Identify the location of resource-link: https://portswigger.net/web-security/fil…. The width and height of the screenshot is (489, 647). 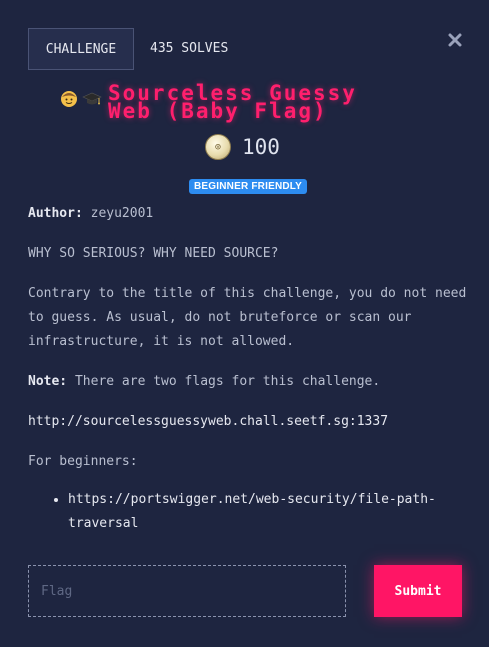
(268, 512).